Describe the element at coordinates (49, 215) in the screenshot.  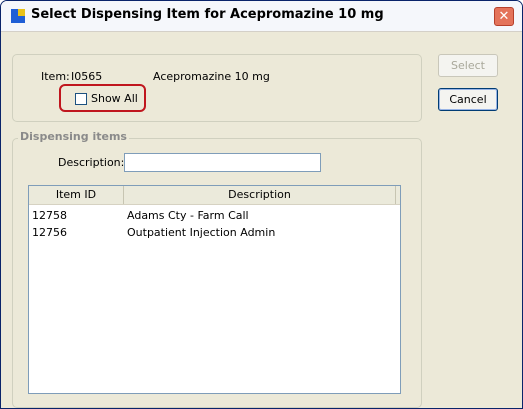
I see `row-item-id: 12758` at that location.